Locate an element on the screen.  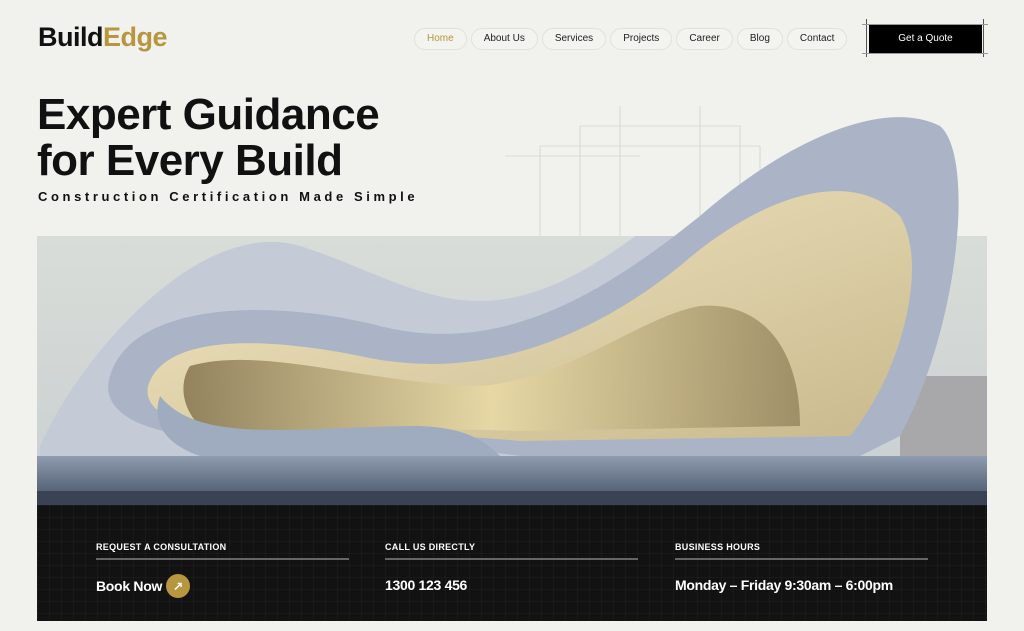
nav-services: Services is located at coordinates (574, 39).